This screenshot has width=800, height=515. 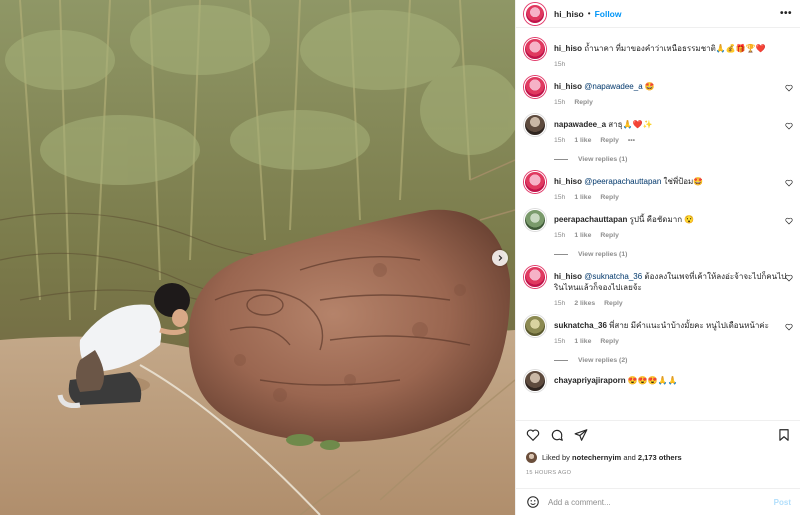 I want to click on post-actions, so click(x=658, y=434).